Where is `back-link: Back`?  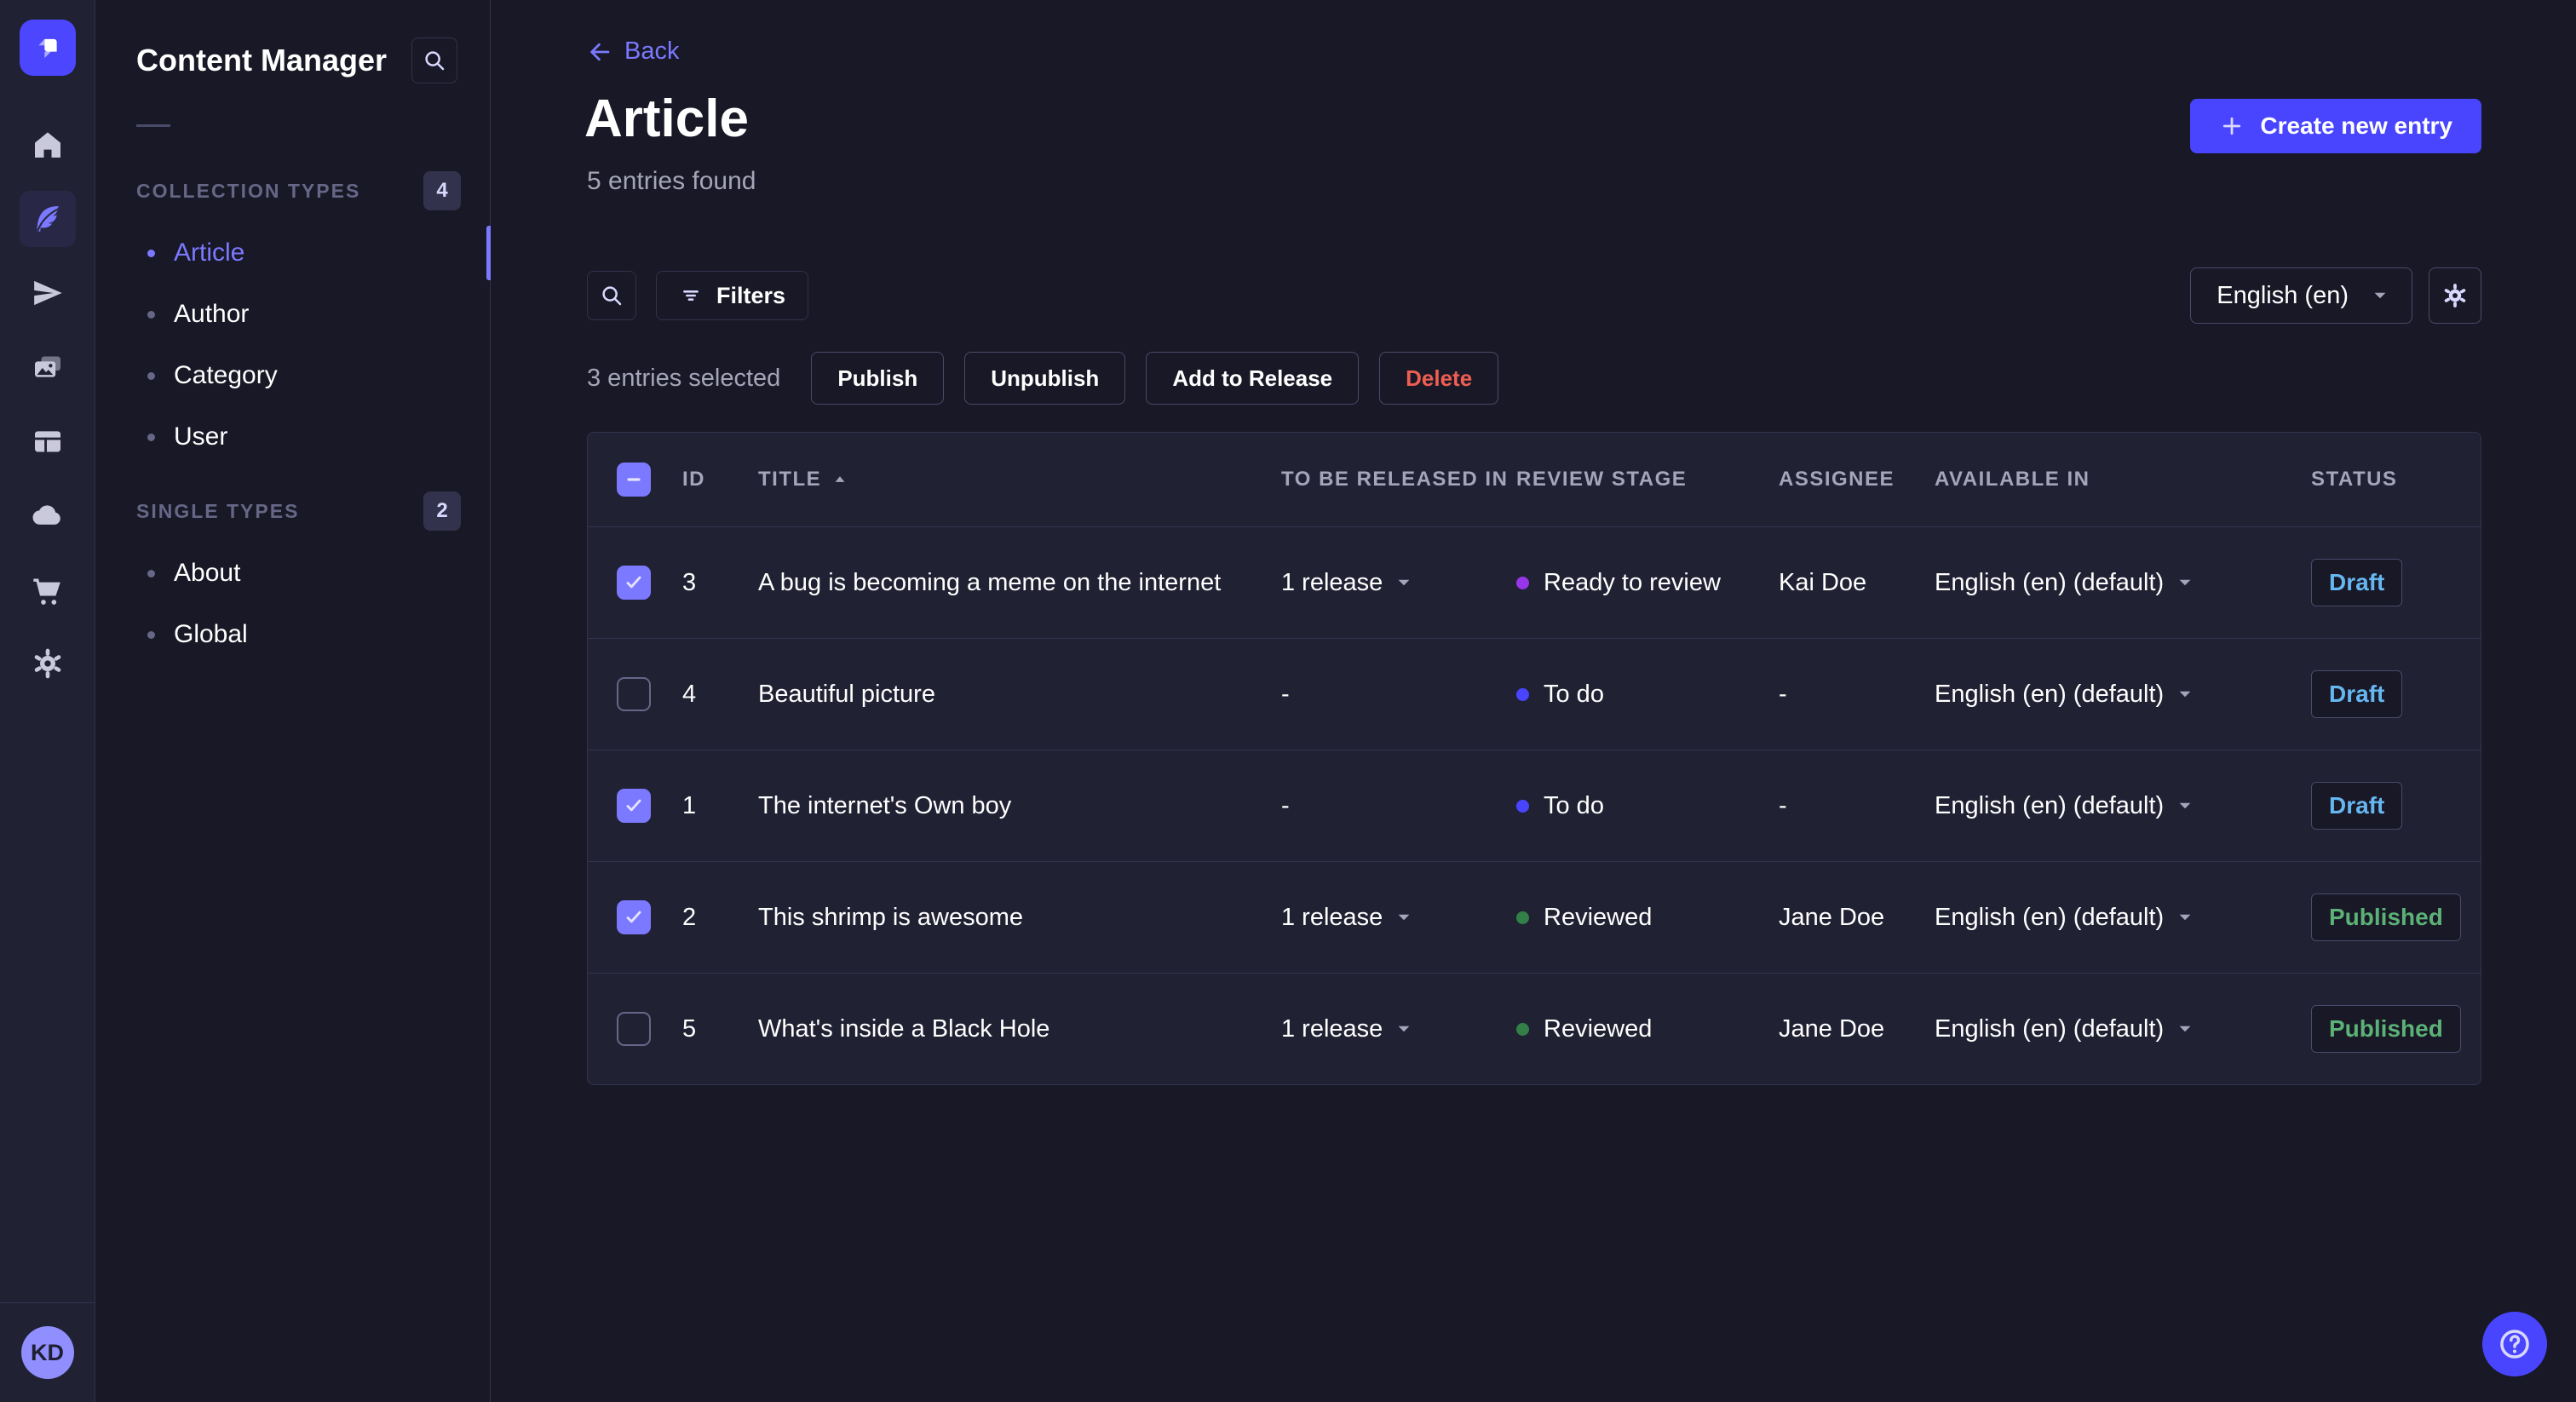
back-link: Back is located at coordinates (633, 51).